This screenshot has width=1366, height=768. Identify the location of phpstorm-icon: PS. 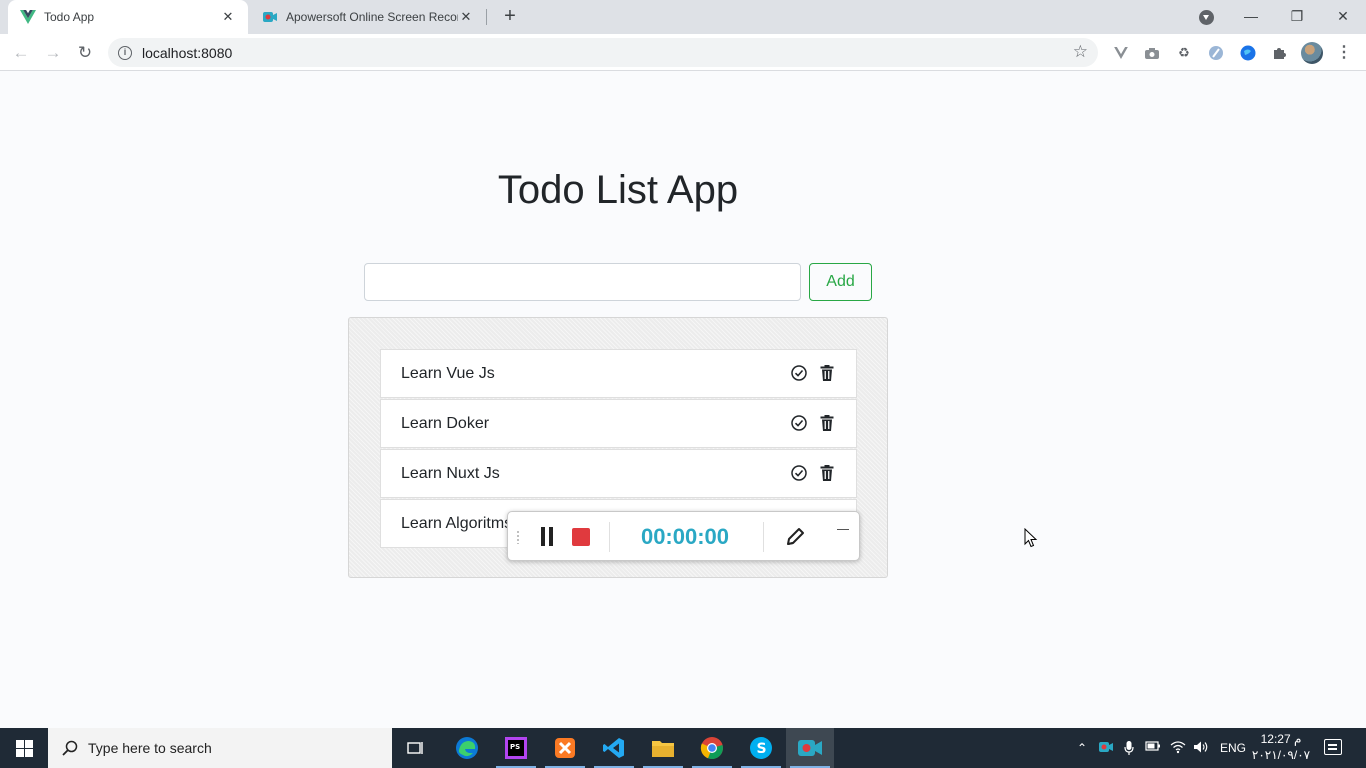
(516, 748).